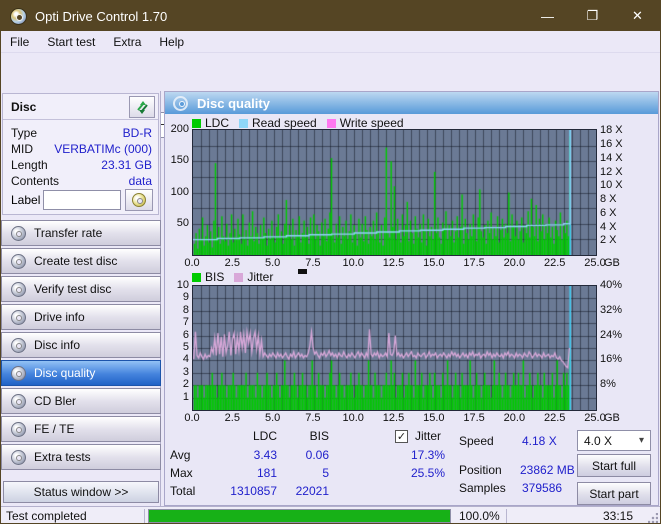 This screenshot has height=524, width=661. What do you see at coordinates (595, 418) in the screenshot?
I see `axis-tick-label: 25.0` at bounding box center [595, 418].